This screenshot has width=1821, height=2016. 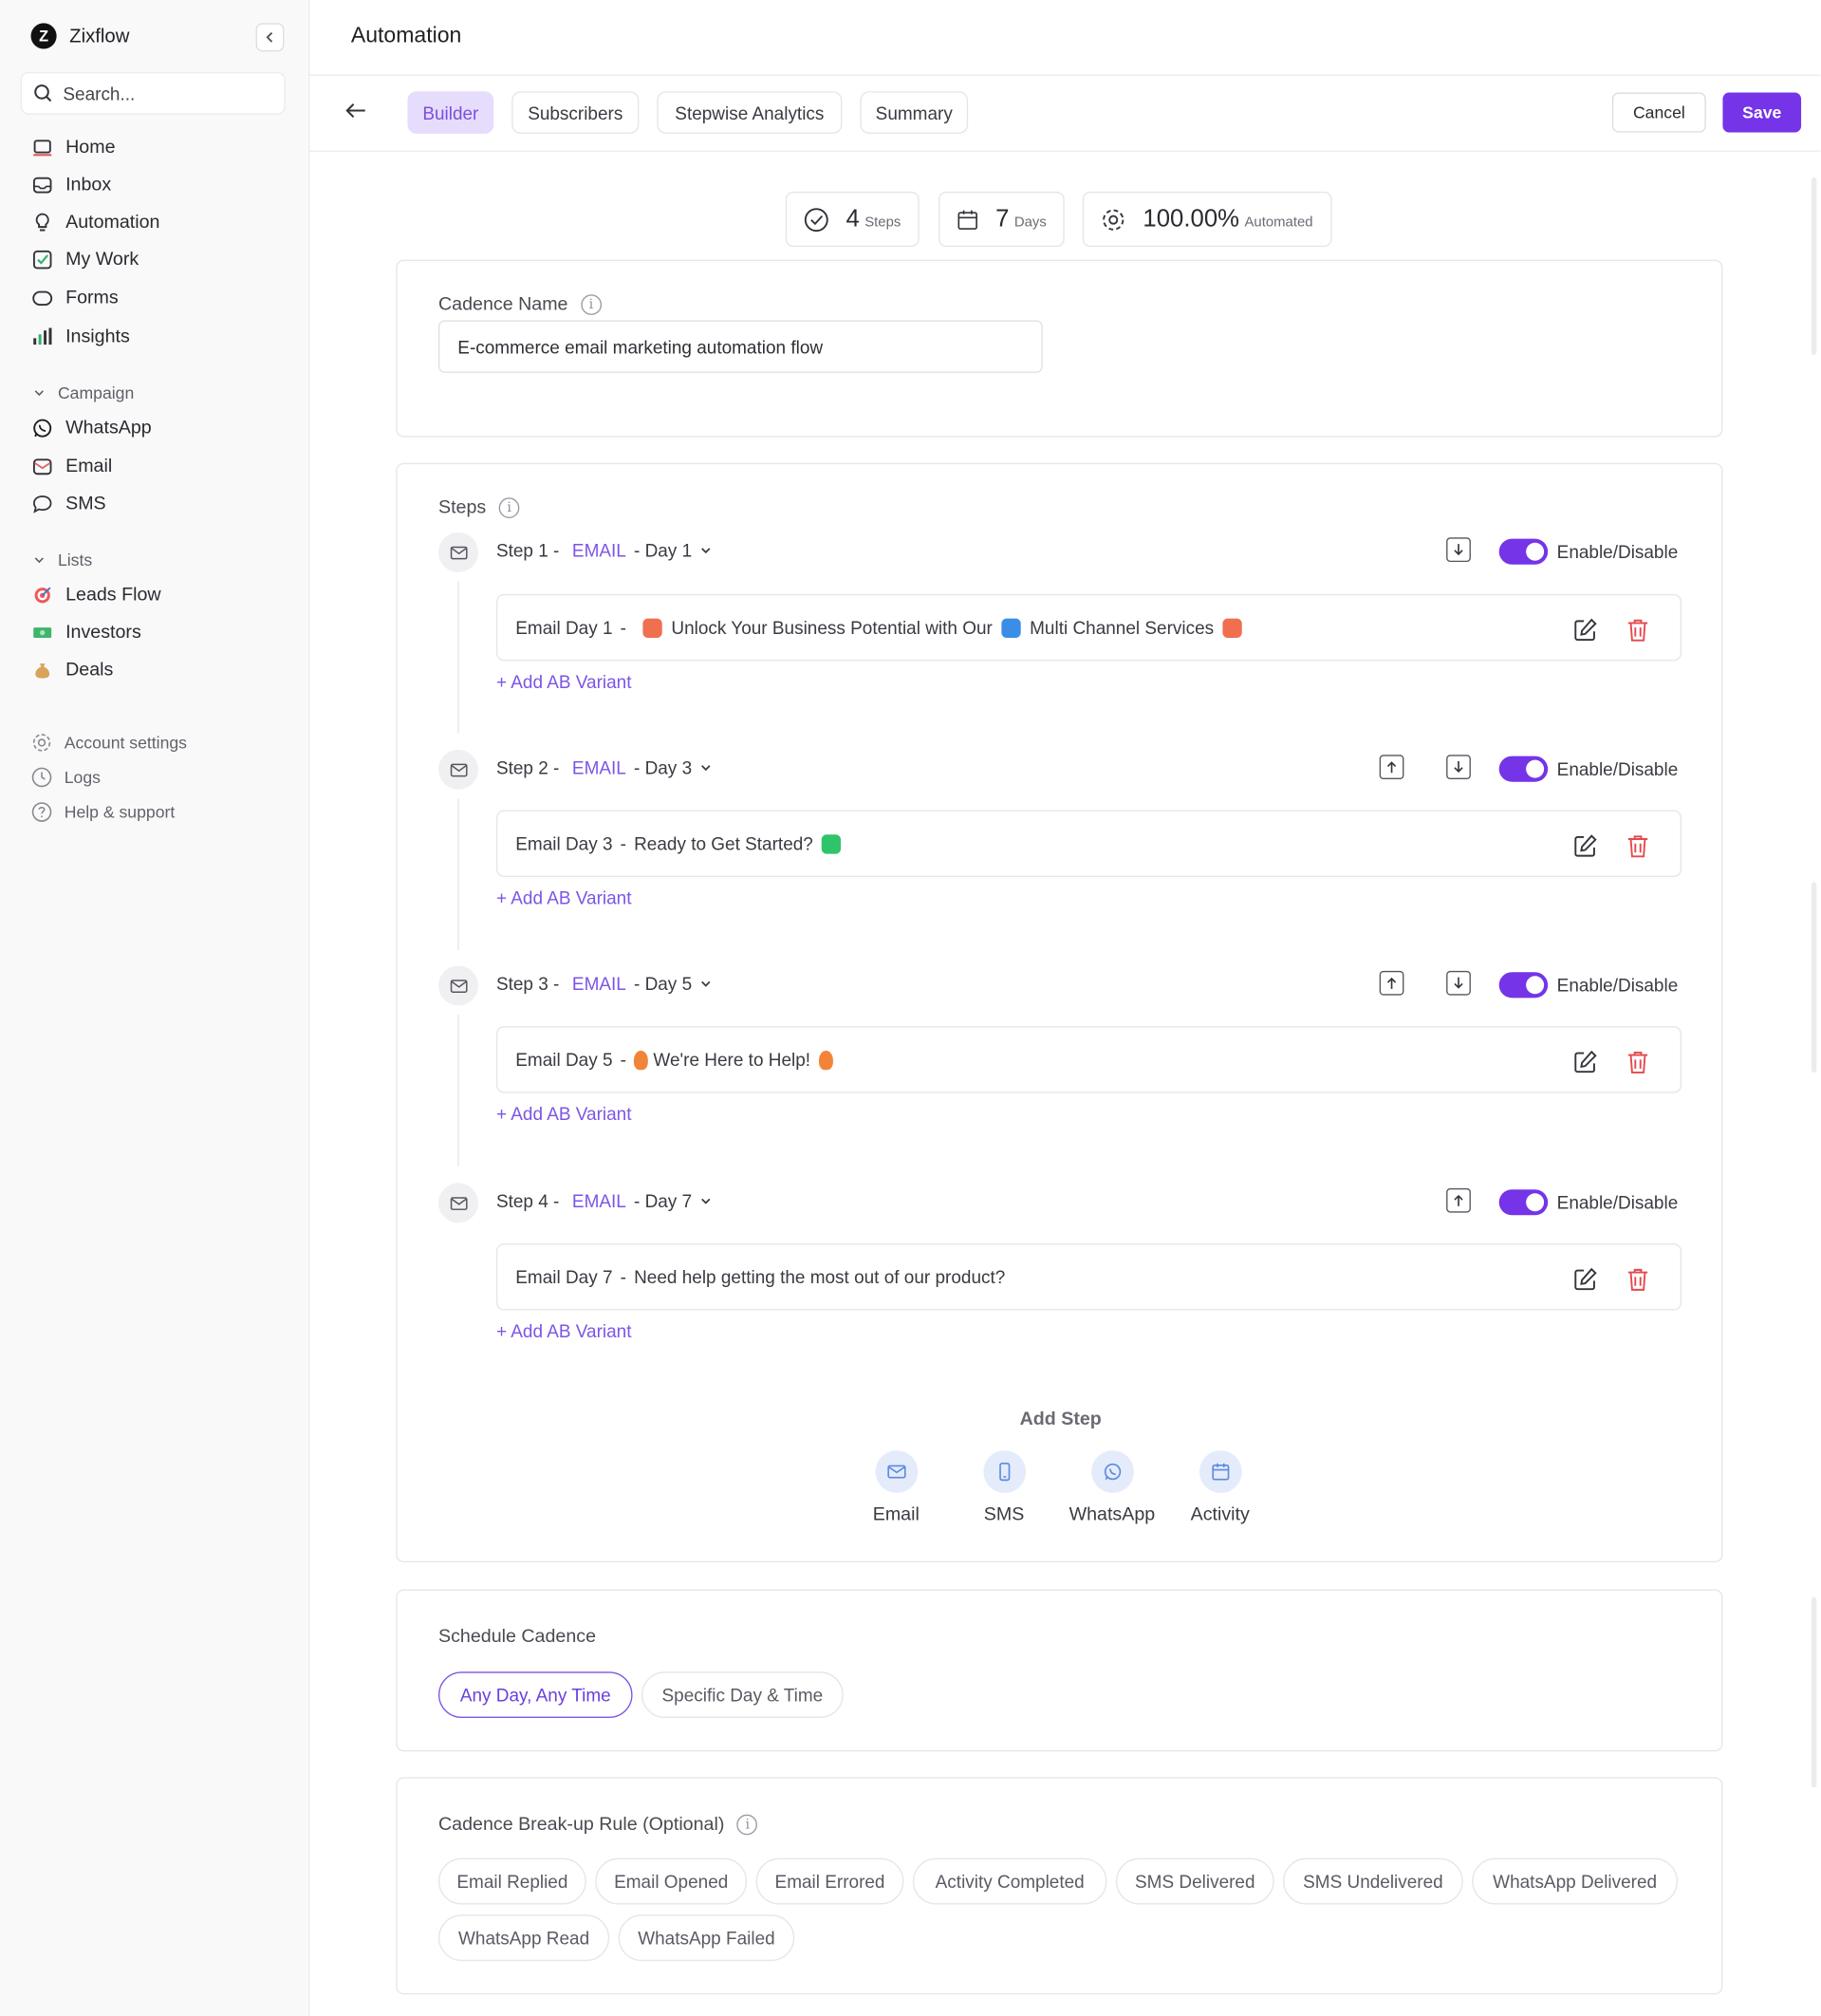 I want to click on step-1-enable-toggle, so click(x=1523, y=551).